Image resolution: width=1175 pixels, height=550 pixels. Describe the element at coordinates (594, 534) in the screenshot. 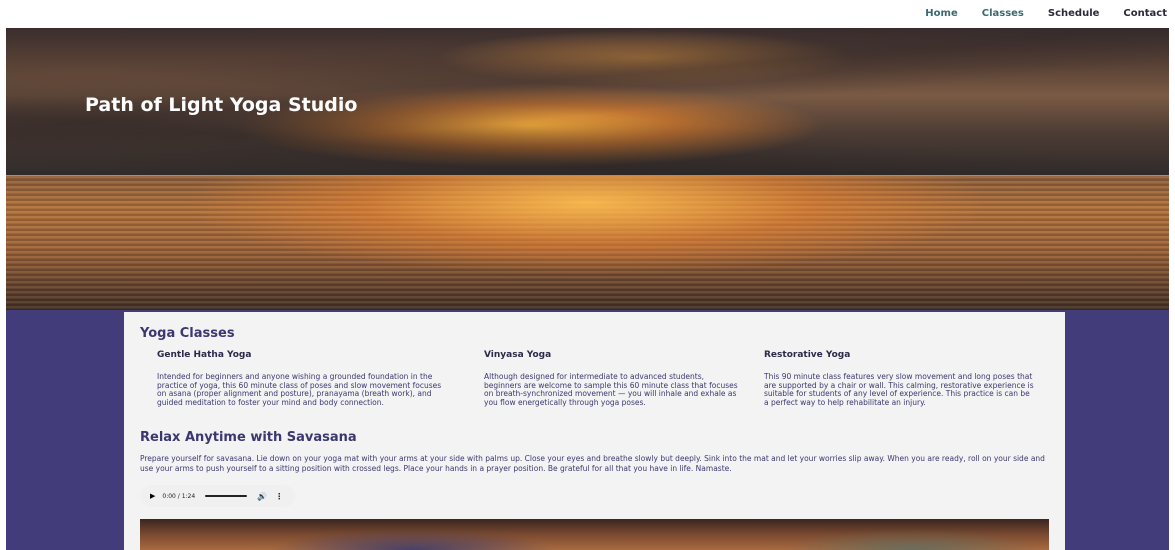

I see `yoga-mat-photo` at that location.